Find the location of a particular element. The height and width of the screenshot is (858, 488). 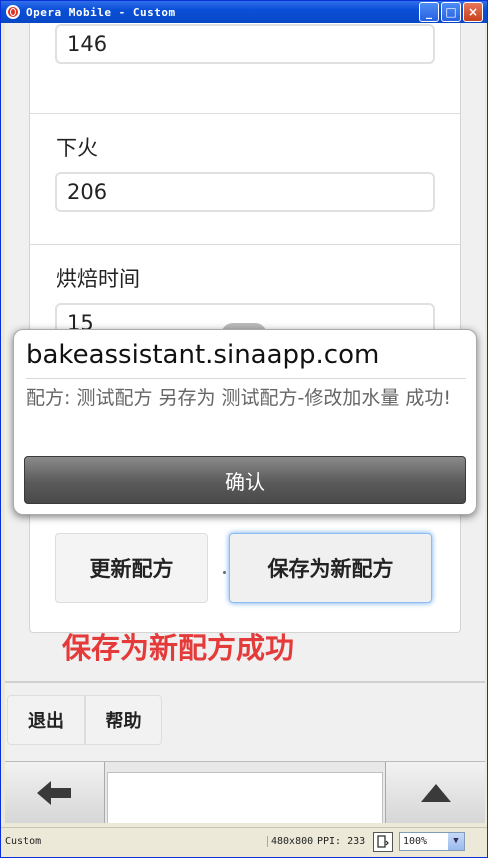

status-bar: Custom 480x800 PPI: 233 100% ▼ is located at coordinates (244, 841).